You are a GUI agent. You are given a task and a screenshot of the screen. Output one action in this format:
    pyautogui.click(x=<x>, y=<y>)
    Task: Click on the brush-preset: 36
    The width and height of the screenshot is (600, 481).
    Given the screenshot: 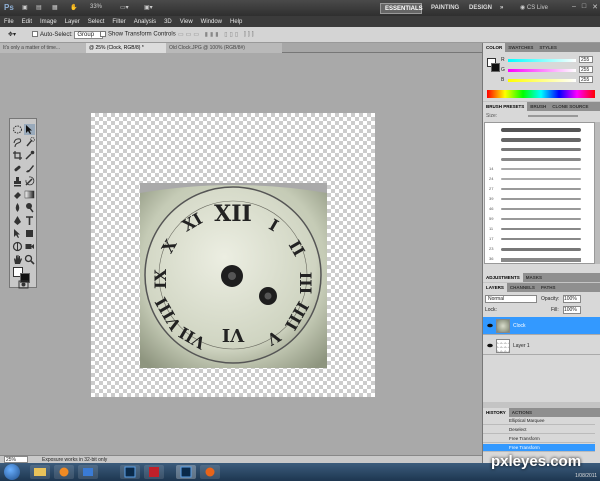 What is the action you would take?
    pyautogui.click(x=539, y=259)
    